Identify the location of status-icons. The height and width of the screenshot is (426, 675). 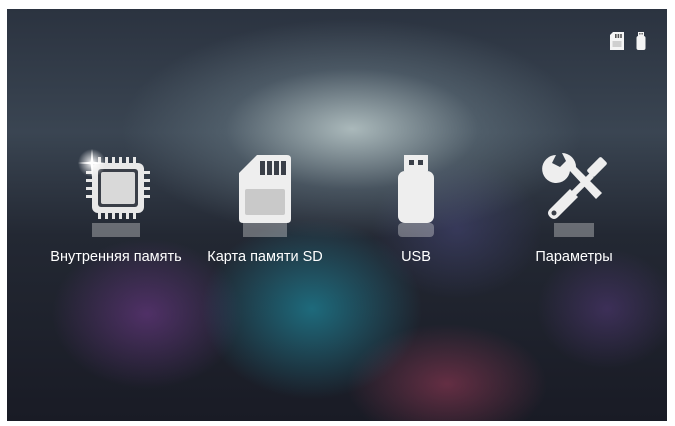
(628, 43).